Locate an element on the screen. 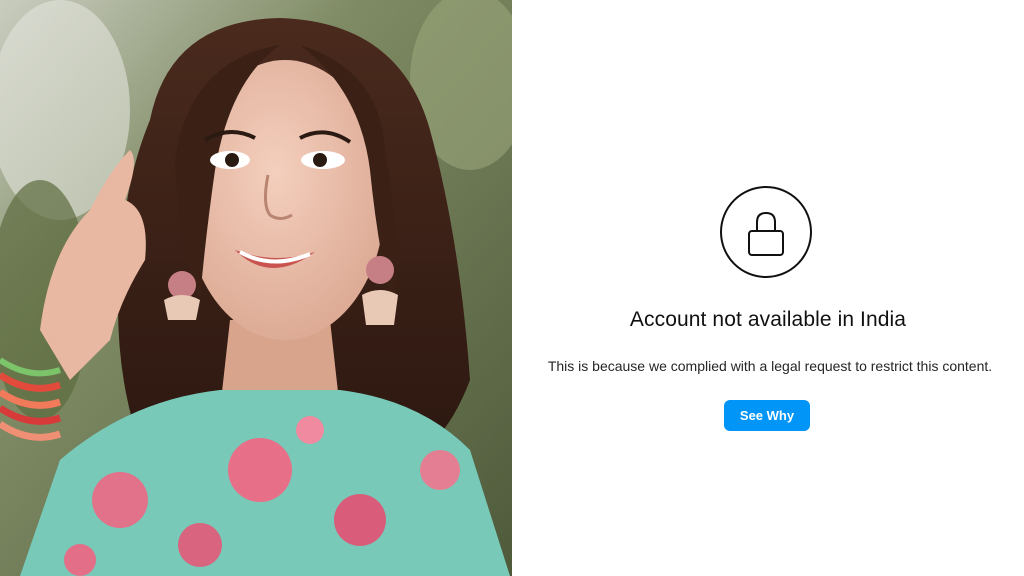 Image resolution: width=1024 pixels, height=576 pixels. see-why-button: See Why is located at coordinates (767, 415).